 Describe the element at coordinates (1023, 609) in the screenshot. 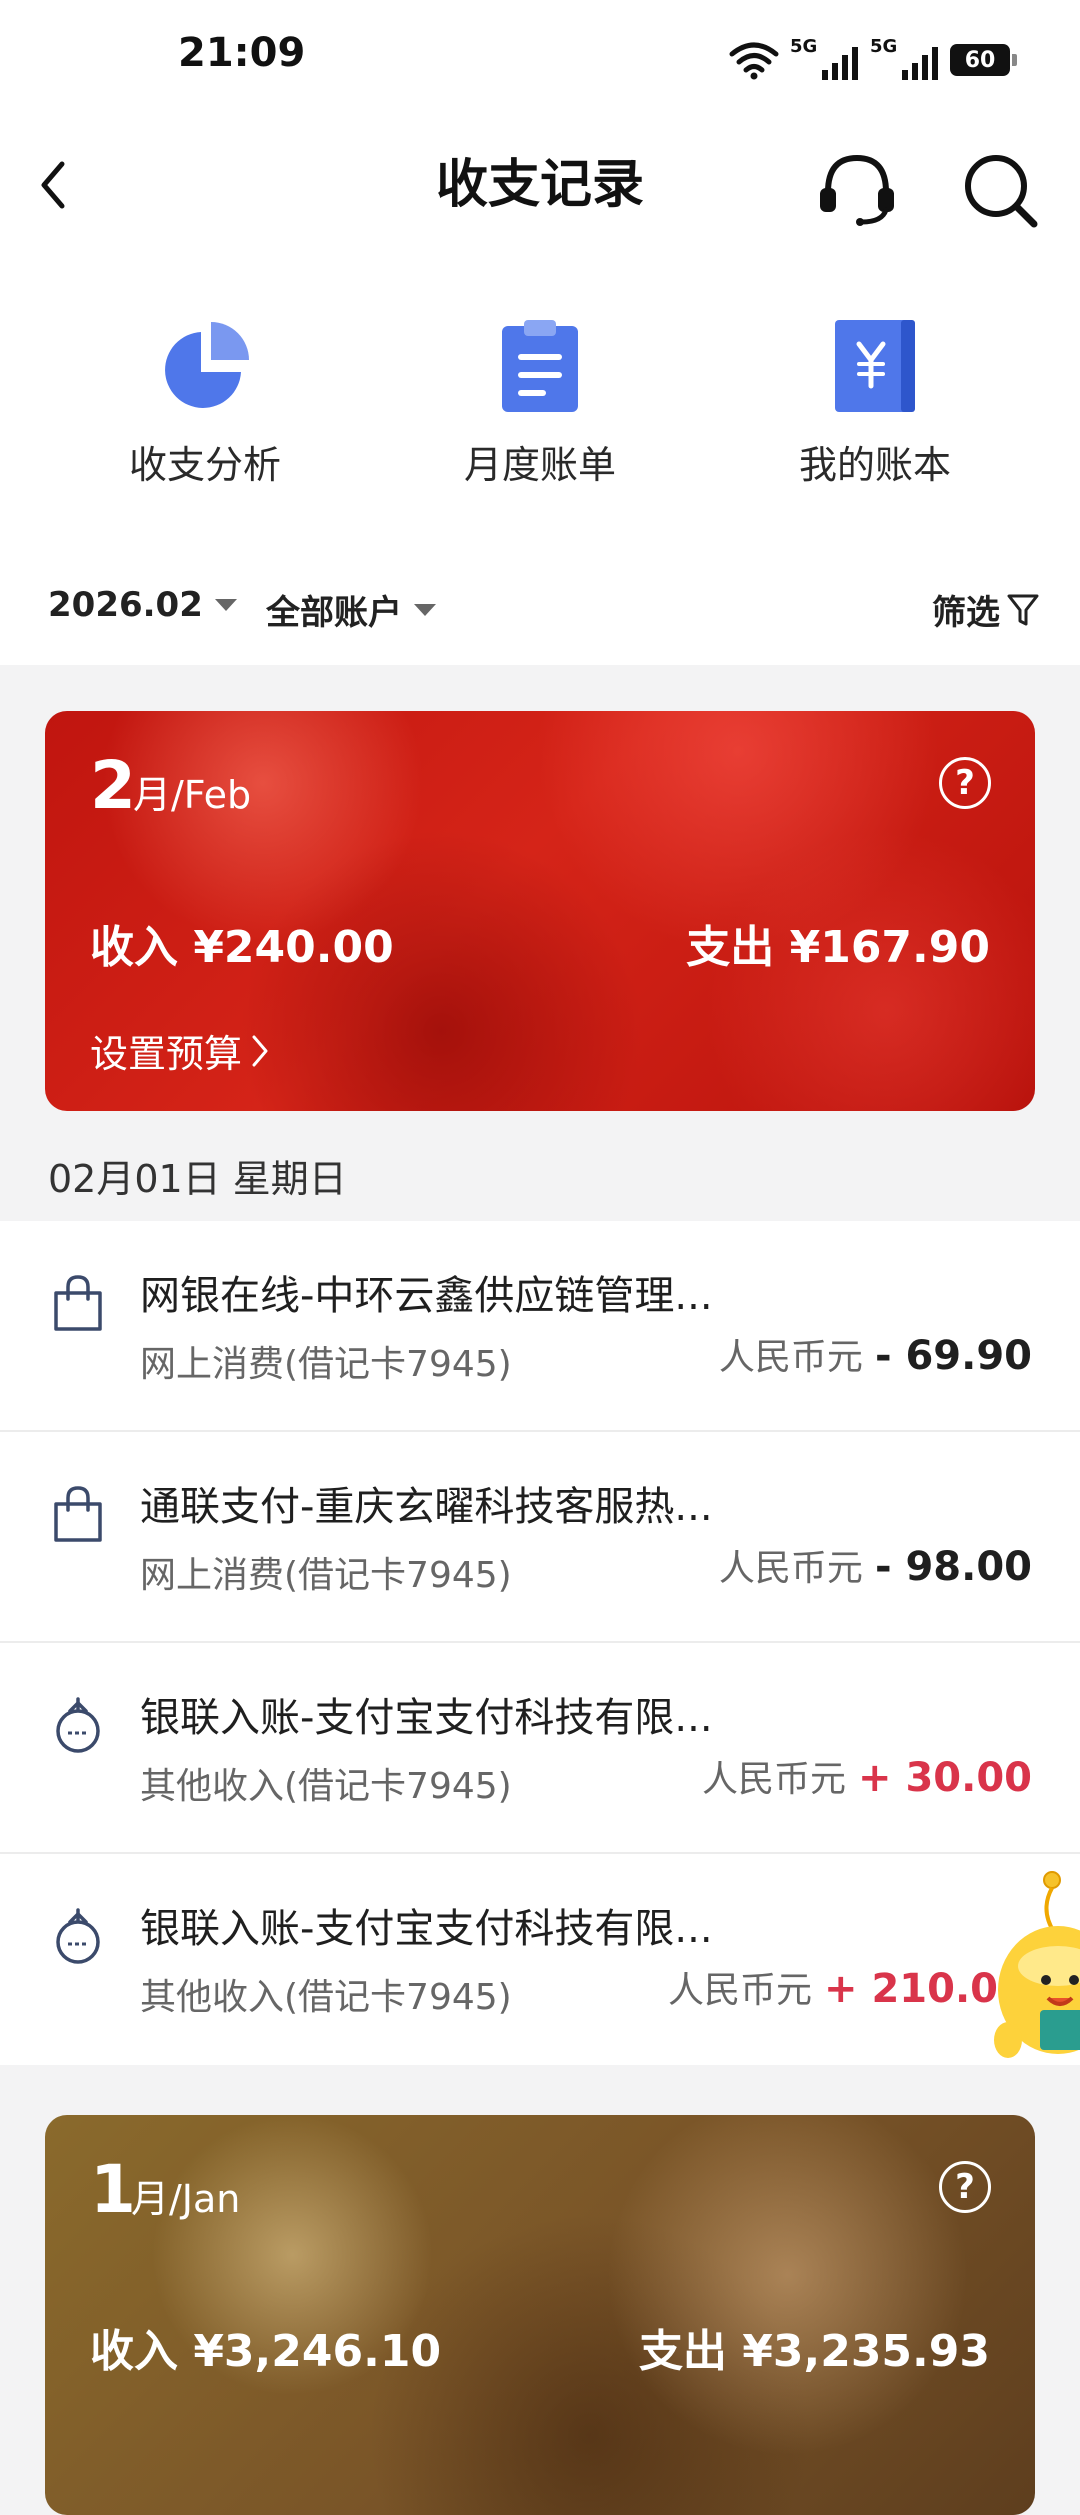

I see `funnel-icon` at that location.